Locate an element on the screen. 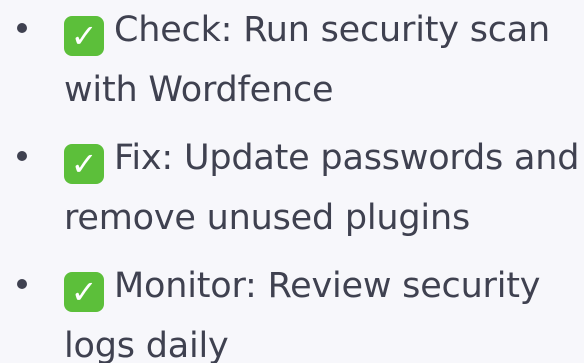 This screenshot has height=363, width=584. item-label: Check: is located at coordinates (173, 30).